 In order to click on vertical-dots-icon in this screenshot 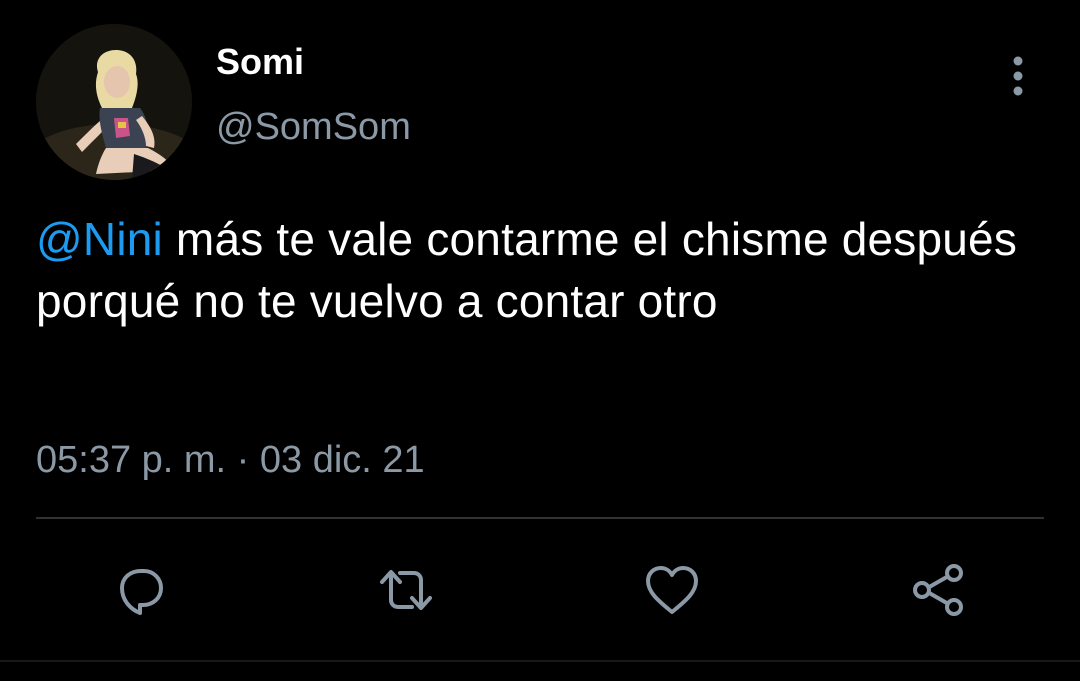, I will do `click(1018, 76)`.